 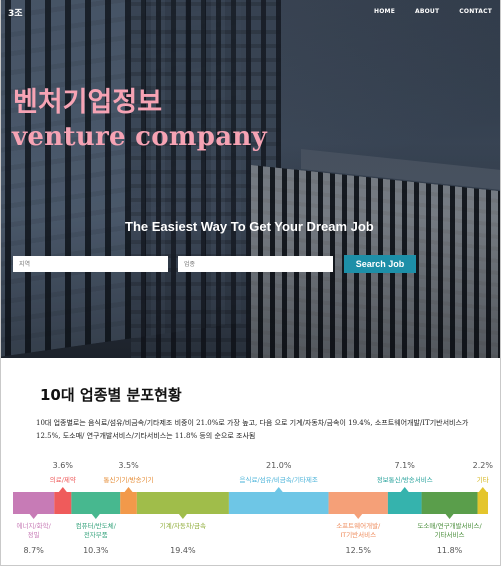 I want to click on segment-category-label: 전자부품, so click(x=96, y=534).